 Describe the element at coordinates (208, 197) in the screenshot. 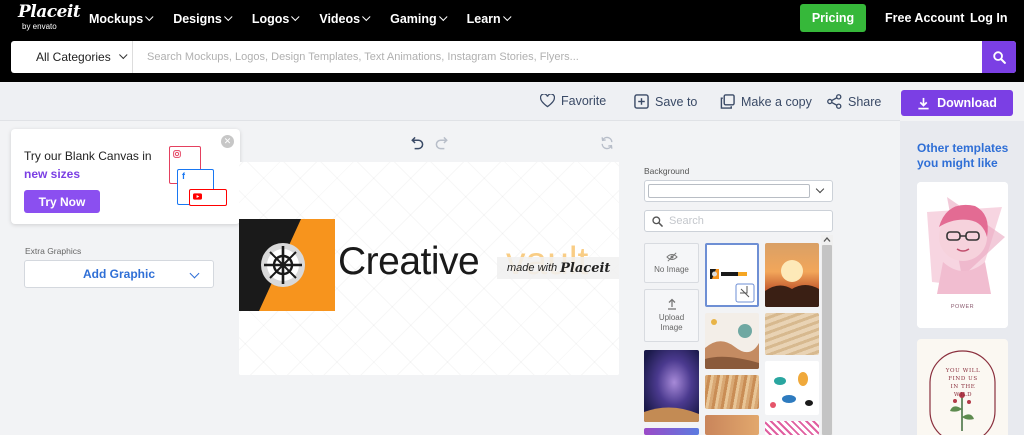

I see `youtube-frame-illustration` at that location.